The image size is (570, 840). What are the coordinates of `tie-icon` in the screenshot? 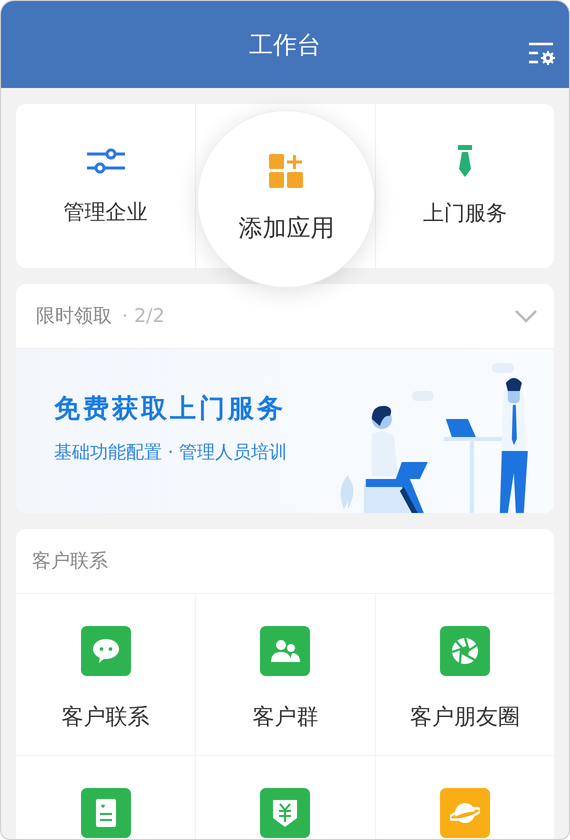 It's located at (465, 161).